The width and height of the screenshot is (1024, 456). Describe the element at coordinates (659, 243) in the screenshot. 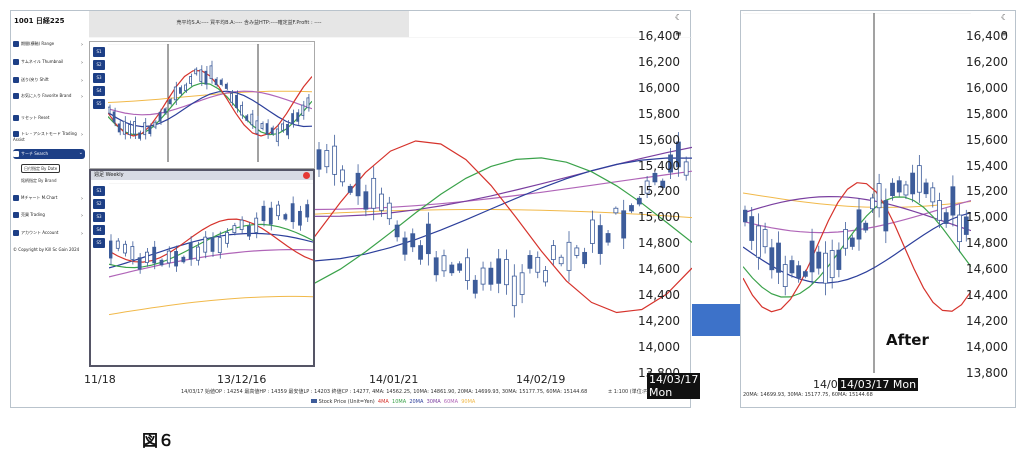

I see `y-tick-label: 14,800` at that location.